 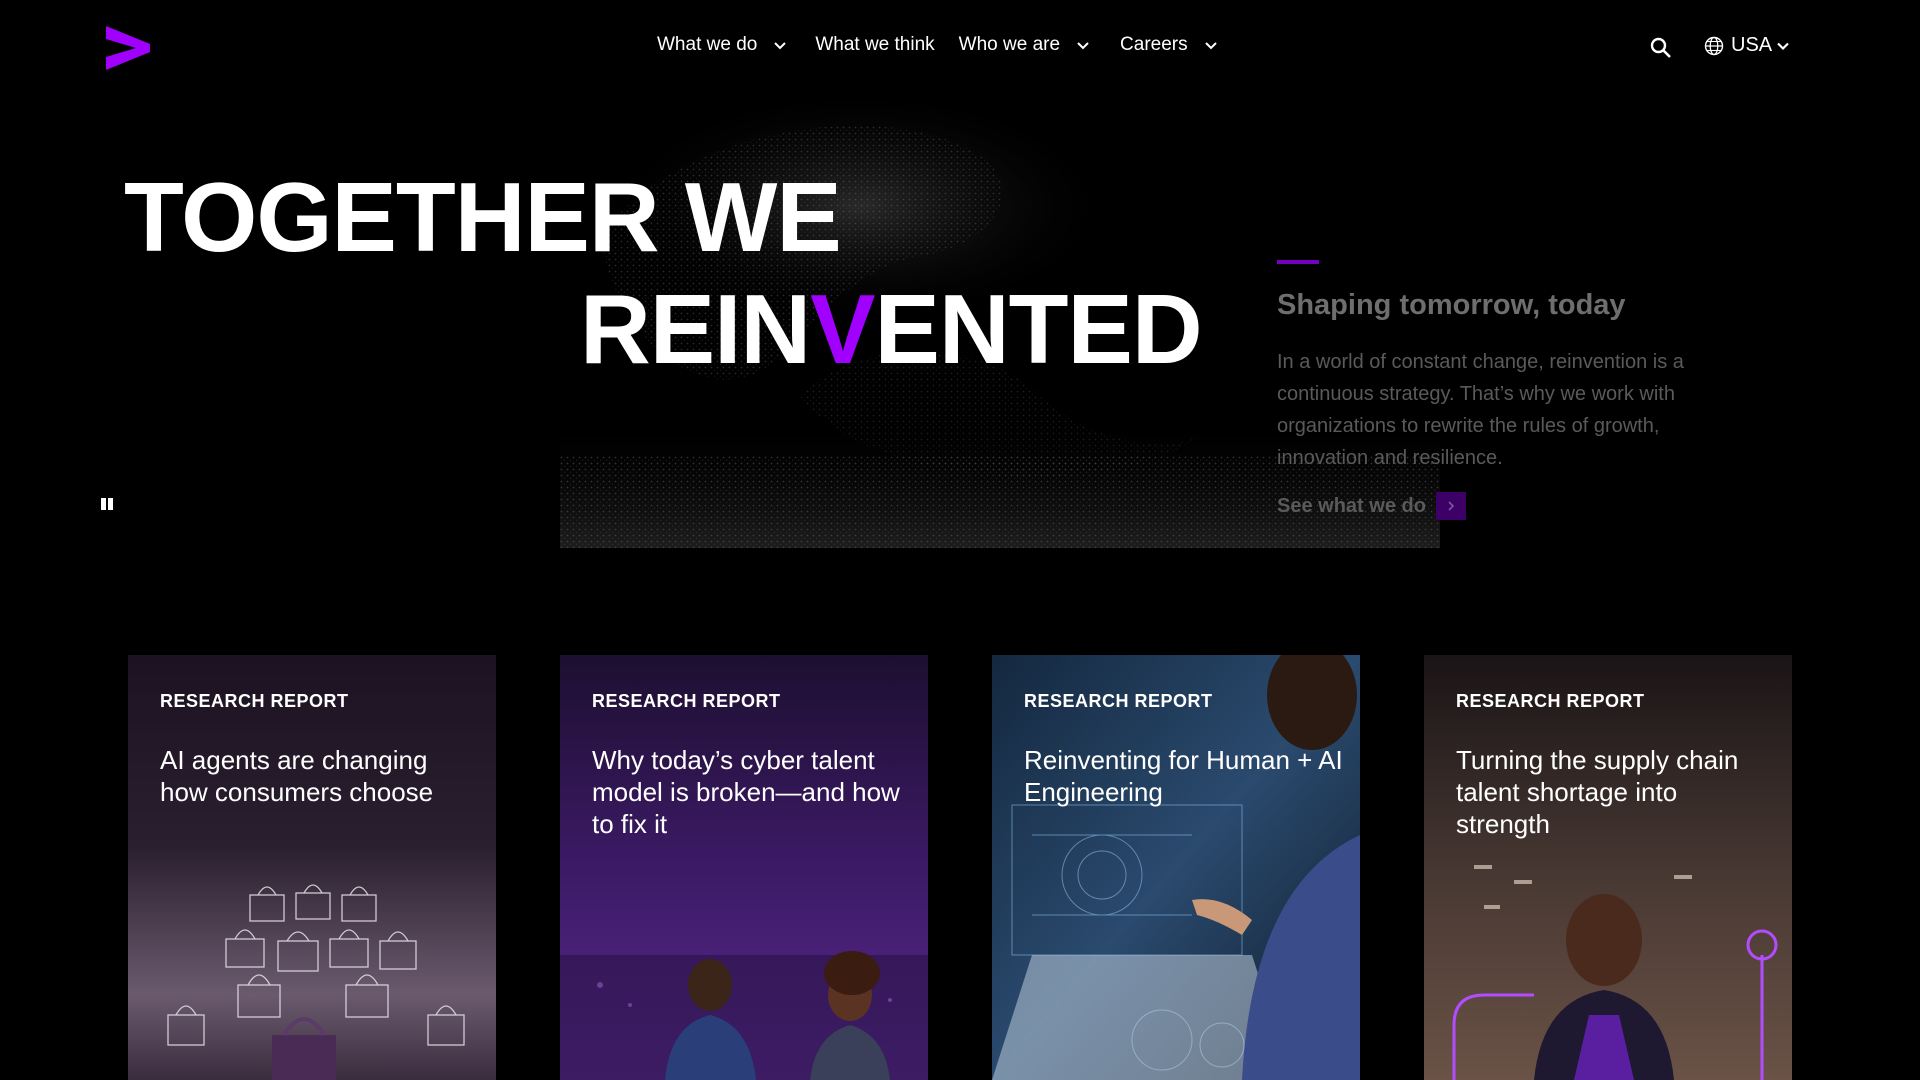 I want to click on nav-item-what-we-think: What we think, so click(x=874, y=45).